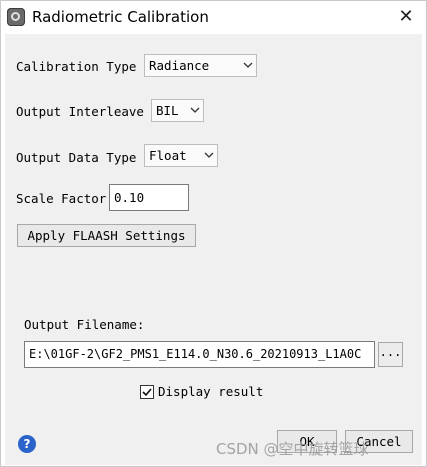  Describe the element at coordinates (106, 235) in the screenshot. I see `apply-flaash-settings-button: Apply FLAASH Settings` at that location.